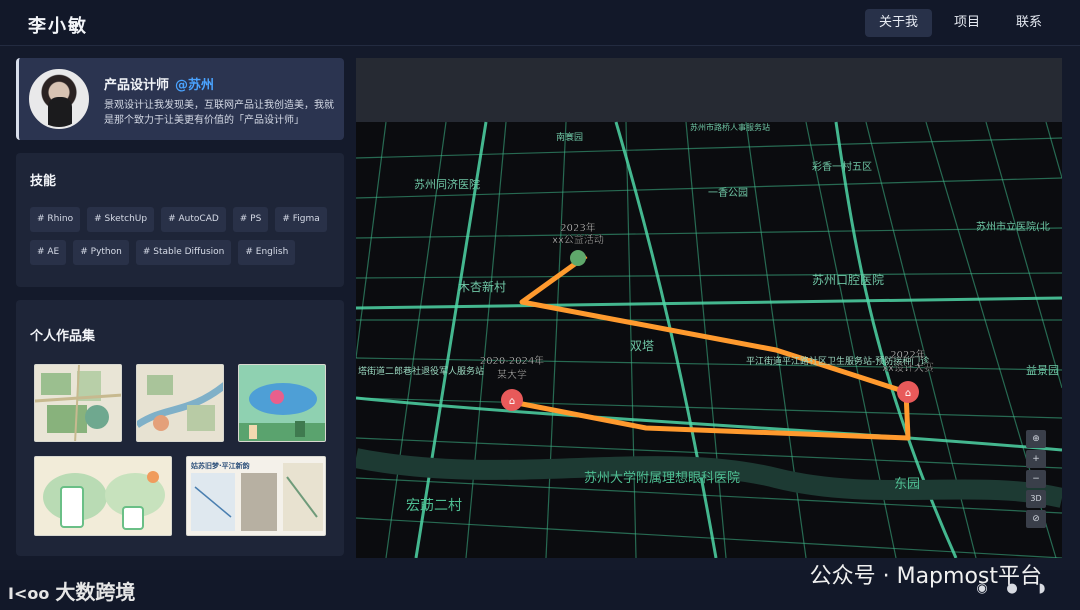  What do you see at coordinates (267, 252) in the screenshot?
I see `skill-tag: # English` at bounding box center [267, 252].